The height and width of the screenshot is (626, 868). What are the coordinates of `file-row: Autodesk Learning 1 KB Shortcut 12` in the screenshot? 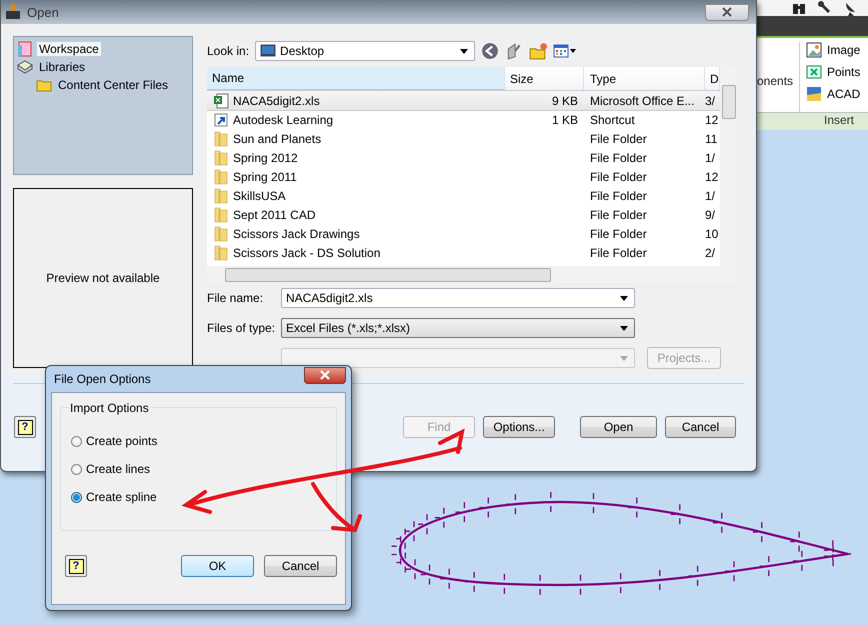 It's located at (463, 119).